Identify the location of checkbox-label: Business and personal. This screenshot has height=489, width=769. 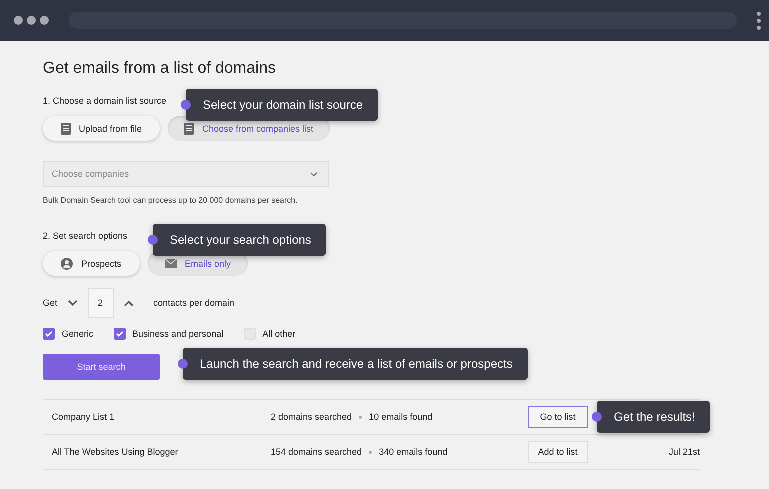
(178, 334).